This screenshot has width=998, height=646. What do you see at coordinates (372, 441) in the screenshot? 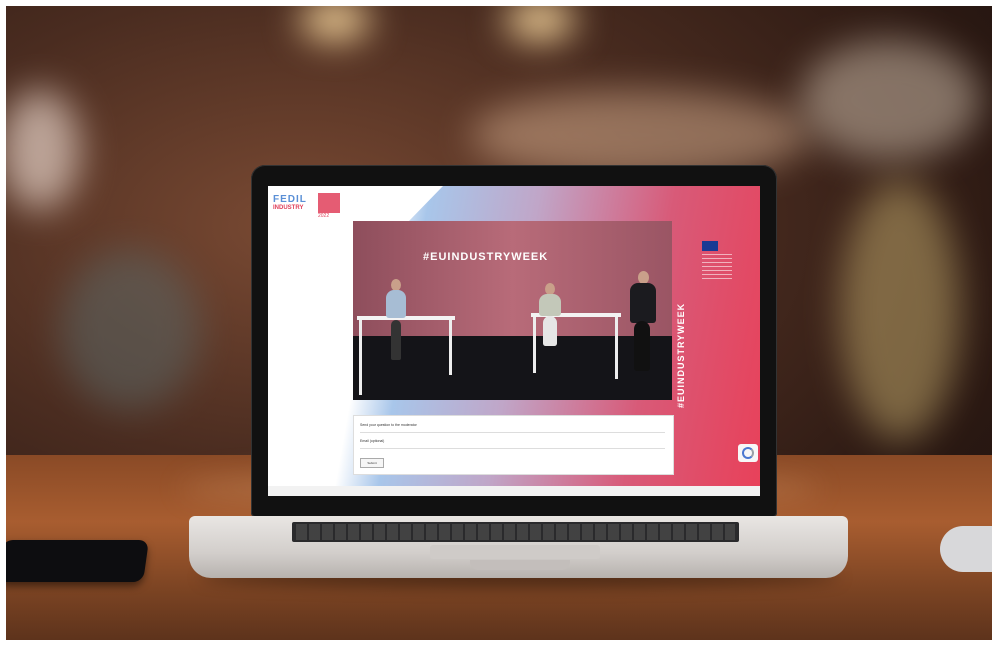
I see `email-label: Email (optional)` at bounding box center [372, 441].